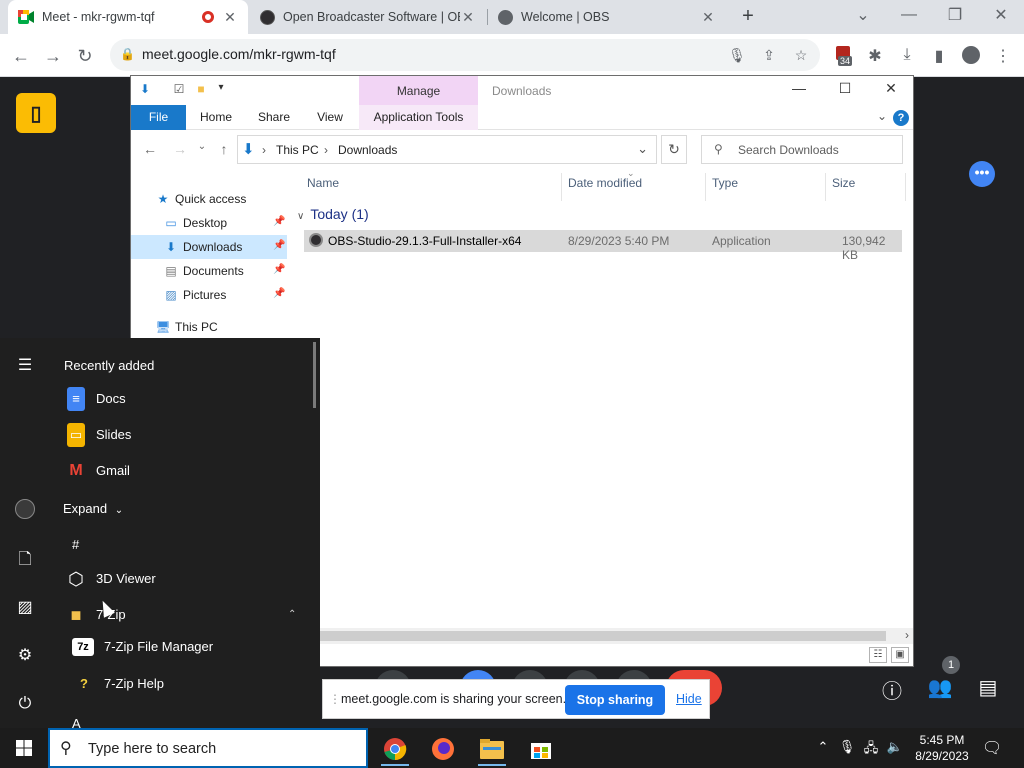 Image resolution: width=1024 pixels, height=768 pixels. What do you see at coordinates (25, 560) in the screenshot?
I see `documents-icon: 🗋` at bounding box center [25, 560].